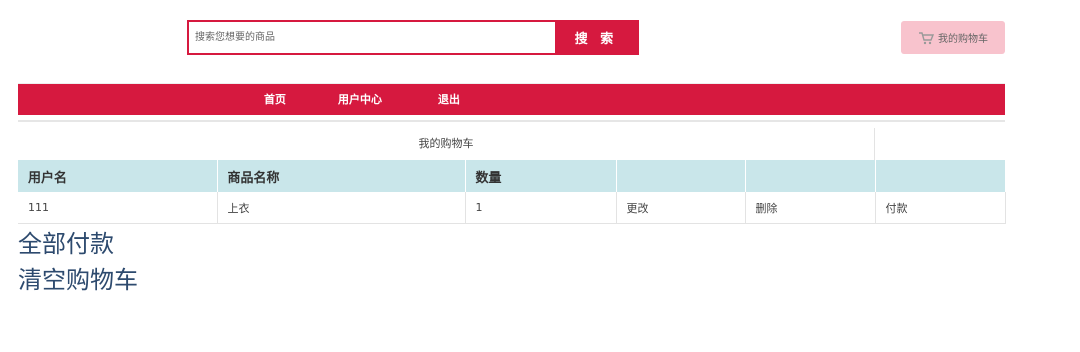 This screenshot has height=352, width=1080. What do you see at coordinates (118, 176) in the screenshot?
I see `header-username: 用户名` at bounding box center [118, 176].